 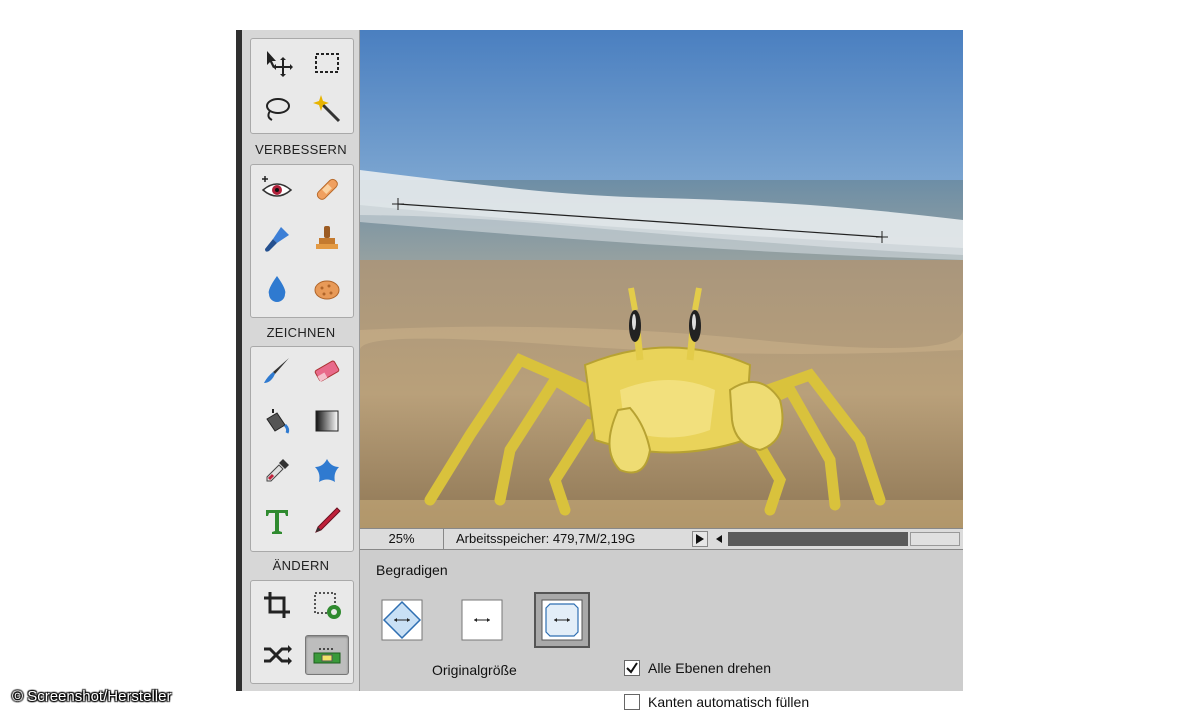 I want to click on type-icon, so click(x=277, y=521).